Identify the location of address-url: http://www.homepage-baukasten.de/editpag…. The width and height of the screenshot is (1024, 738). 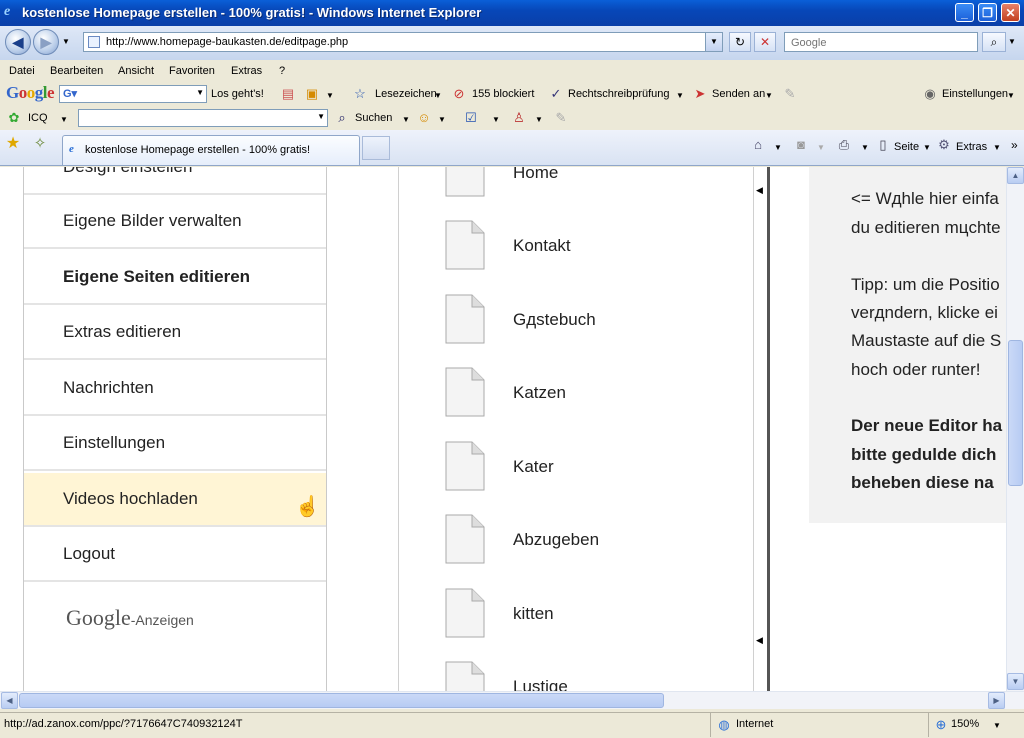
(227, 42).